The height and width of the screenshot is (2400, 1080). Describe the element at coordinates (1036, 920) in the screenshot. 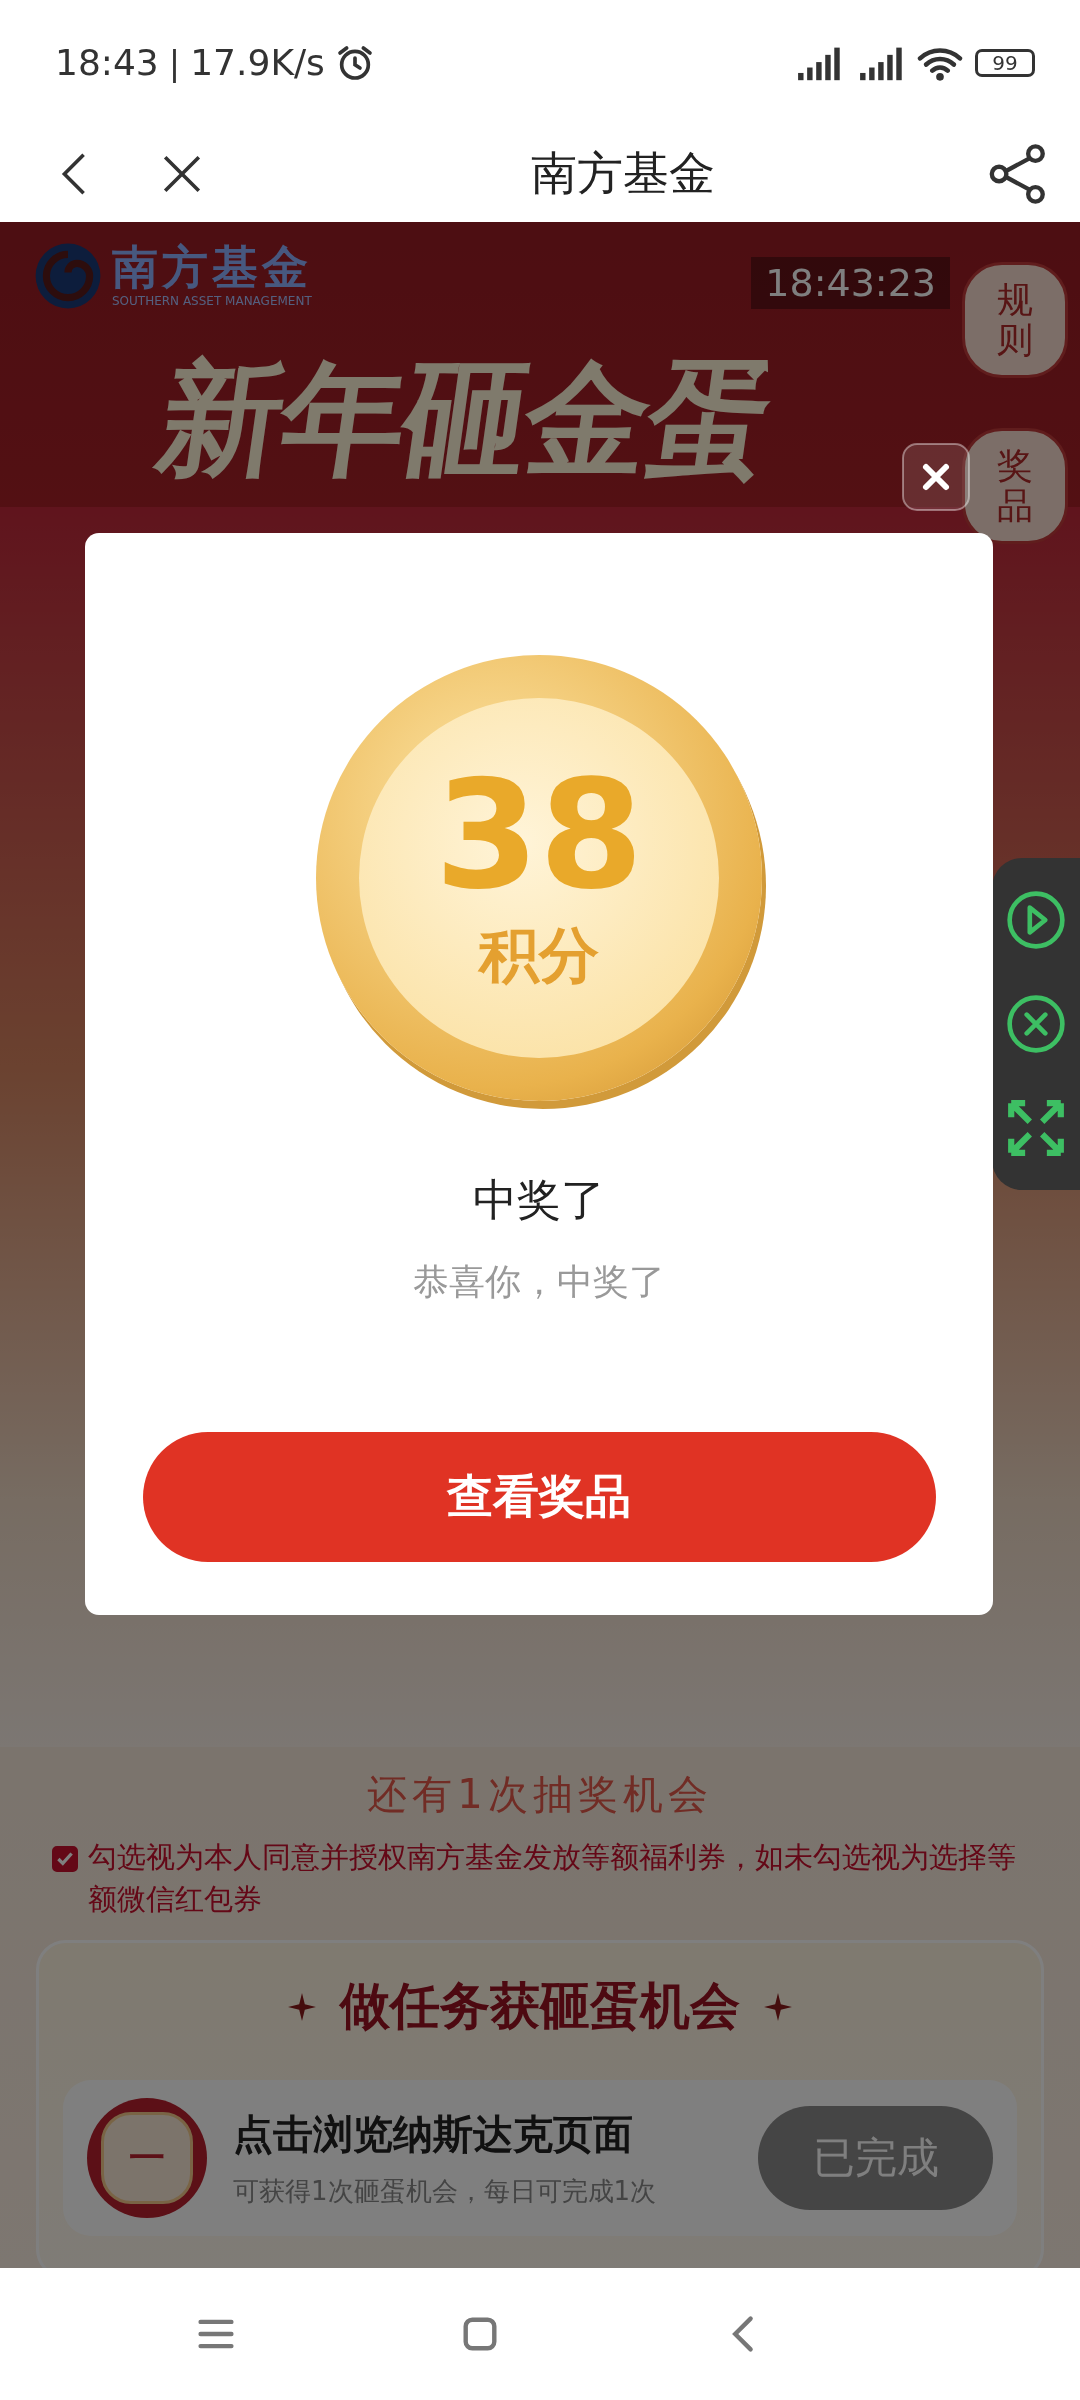

I see `play-icon` at that location.